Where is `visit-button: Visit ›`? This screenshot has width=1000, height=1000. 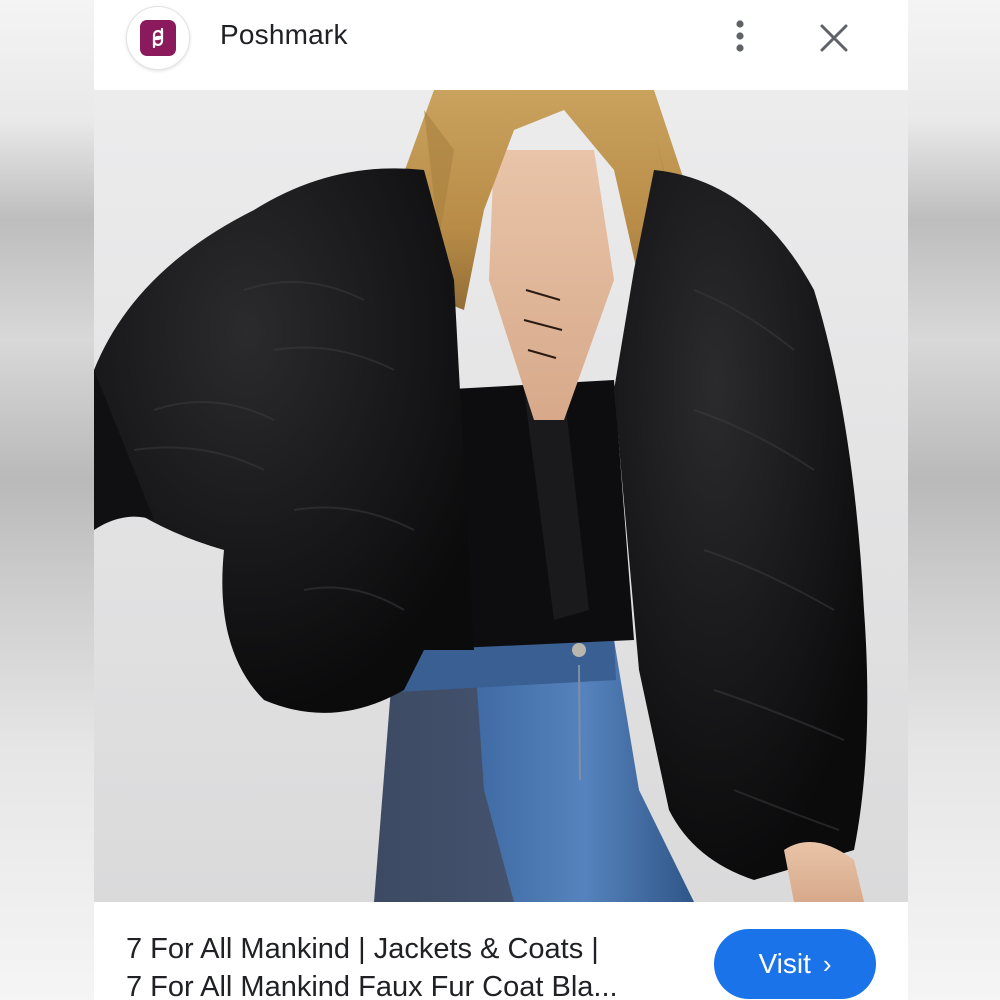 visit-button: Visit › is located at coordinates (795, 964).